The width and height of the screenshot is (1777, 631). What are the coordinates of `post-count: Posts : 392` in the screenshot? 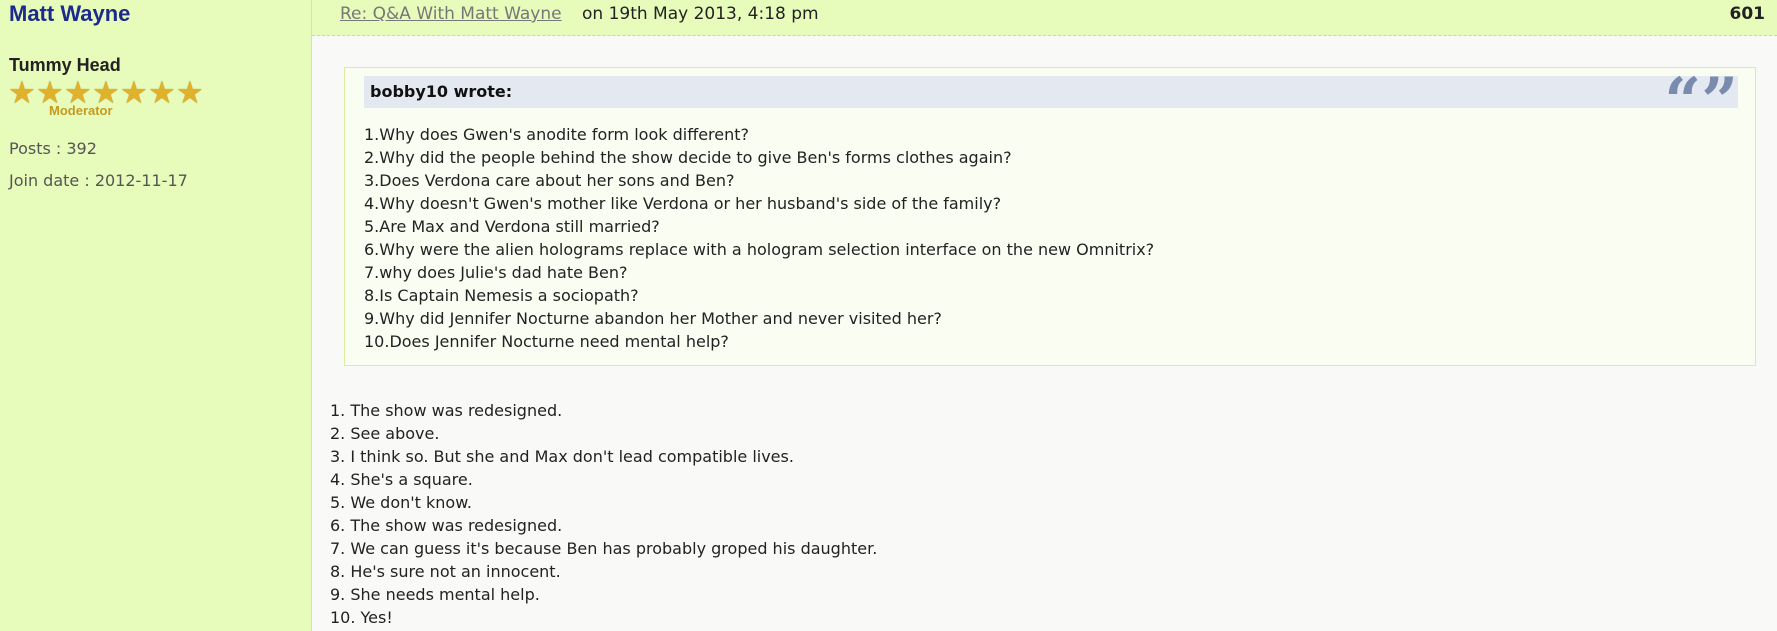 It's located at (53, 148).